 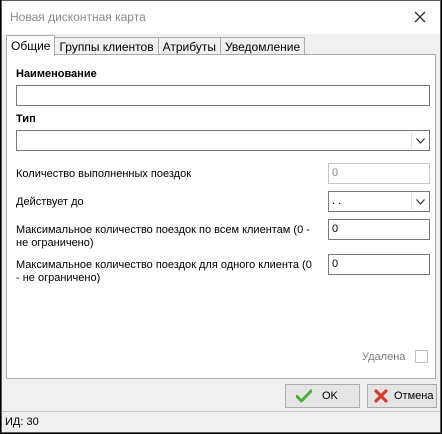 What do you see at coordinates (223, 140) in the screenshot?
I see `type-select` at bounding box center [223, 140].